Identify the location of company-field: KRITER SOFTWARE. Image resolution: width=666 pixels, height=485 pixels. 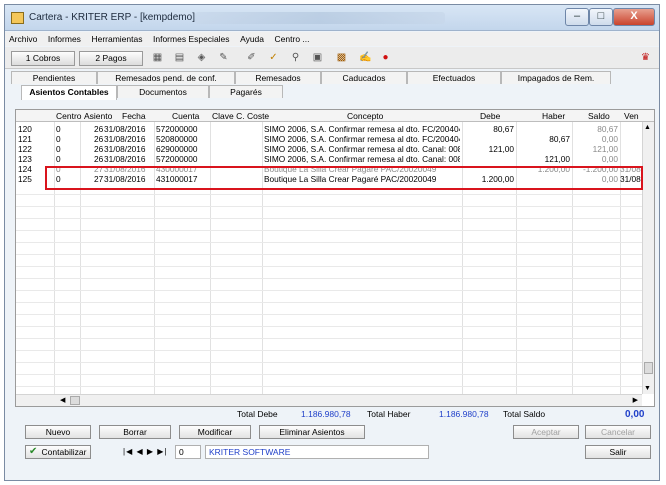
(317, 452).